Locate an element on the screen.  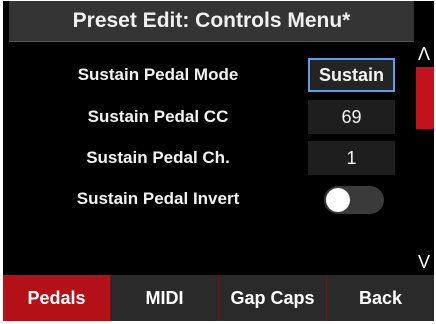
tab-midi: MIDI is located at coordinates (165, 298).